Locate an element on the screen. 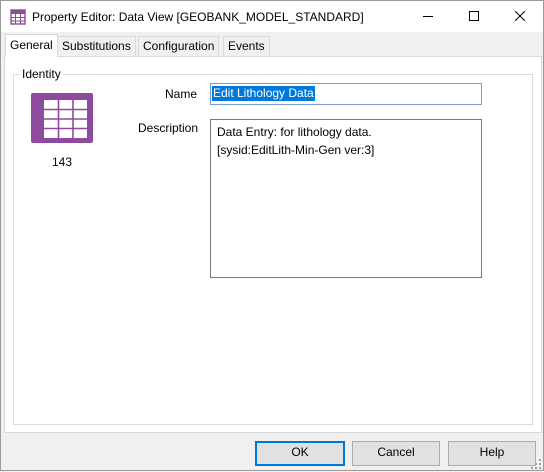 The width and height of the screenshot is (544, 472). tab-configuration: Configuration is located at coordinates (179, 46).